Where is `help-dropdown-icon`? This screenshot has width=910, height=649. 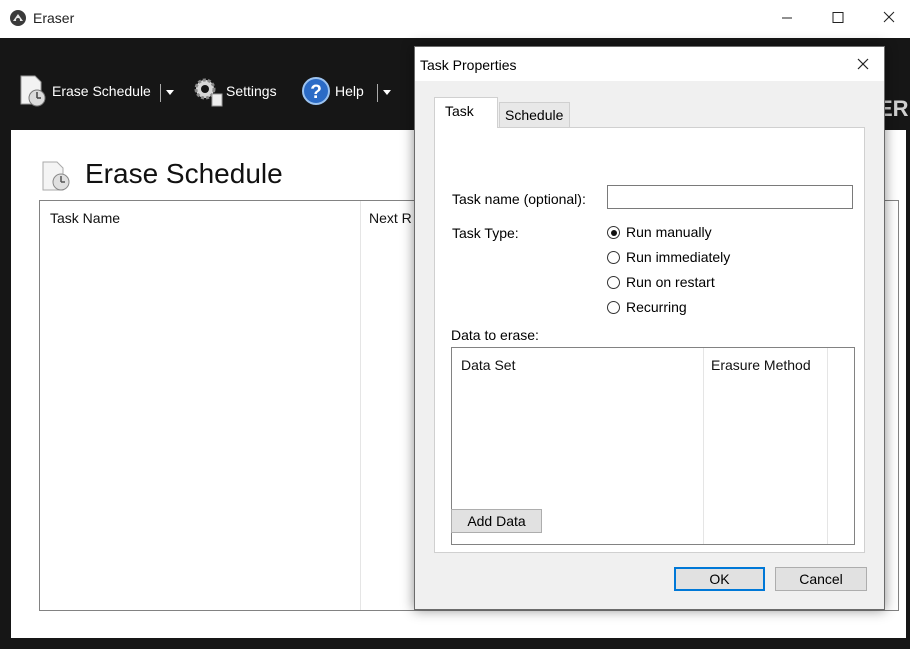
help-dropdown-icon is located at coordinates (387, 92).